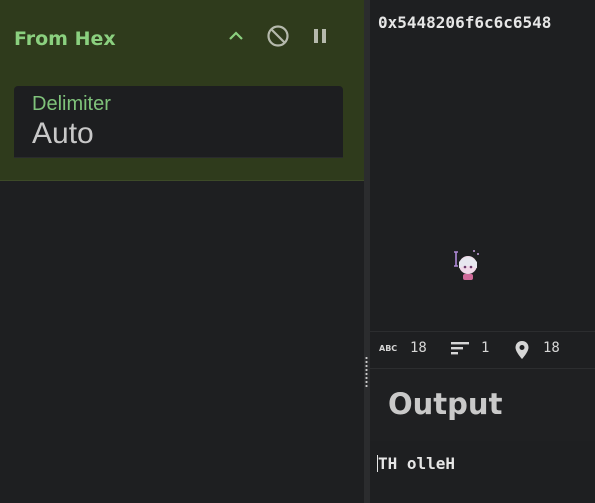 This screenshot has width=595, height=503. Describe the element at coordinates (418, 348) in the screenshot. I see `input-length: 18` at that location.